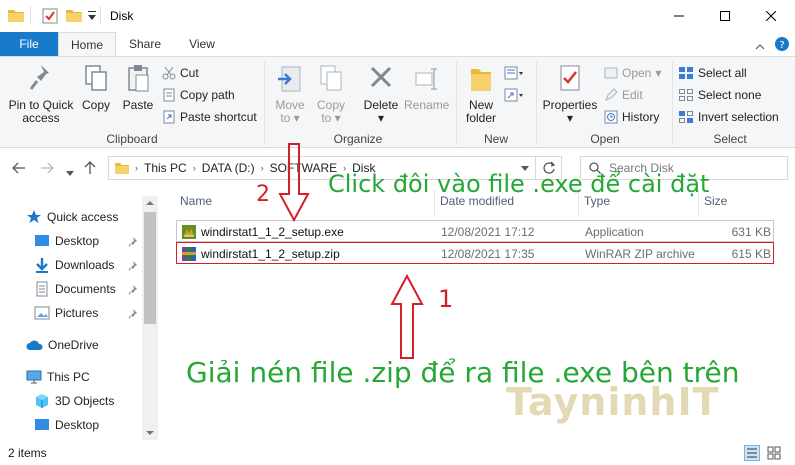  What do you see at coordinates (774, 454) in the screenshot?
I see `large-icons-view-icon` at bounding box center [774, 454].